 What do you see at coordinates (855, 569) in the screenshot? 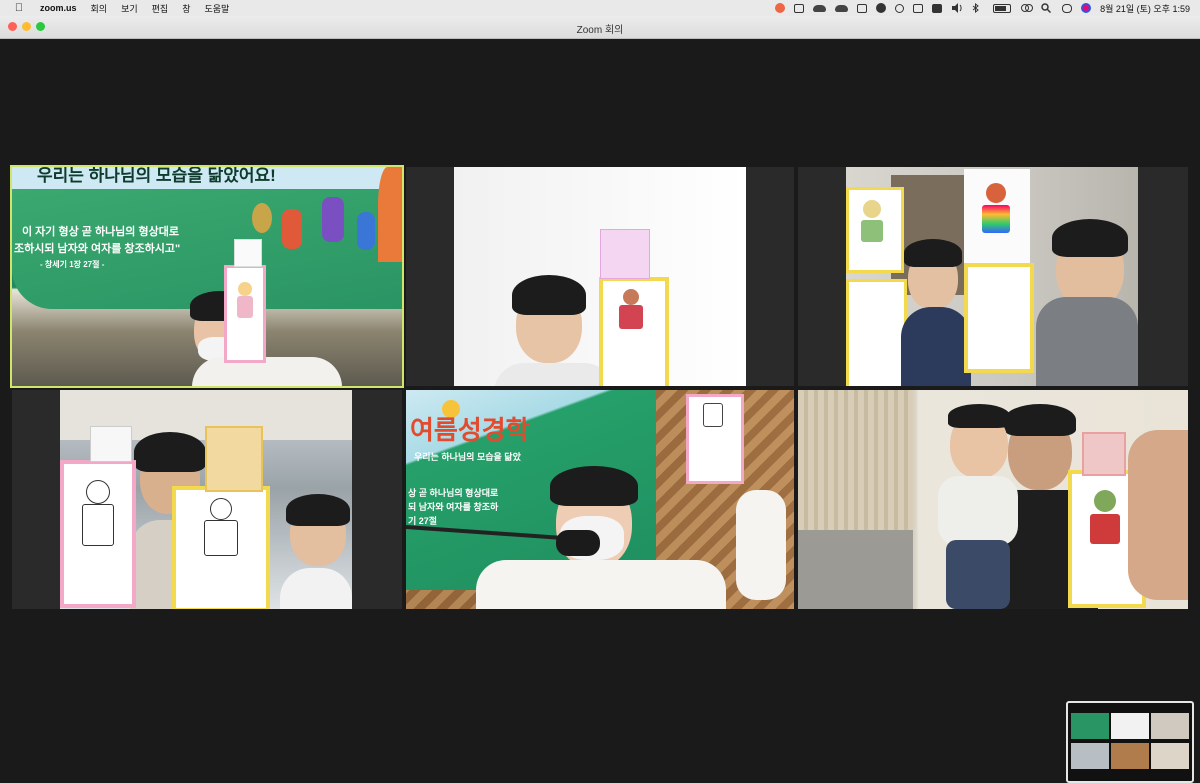
I see `play-fence` at bounding box center [855, 569].